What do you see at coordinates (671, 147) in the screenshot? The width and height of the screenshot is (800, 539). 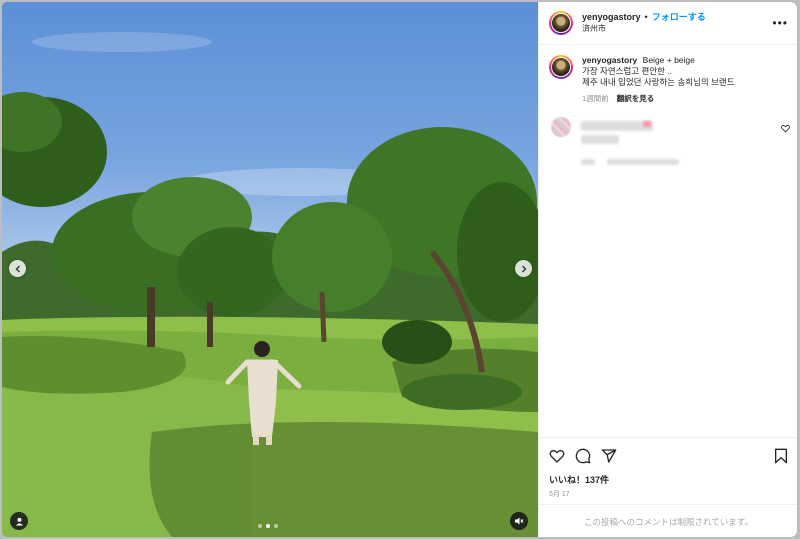 I see `blurred-comment` at bounding box center [671, 147].